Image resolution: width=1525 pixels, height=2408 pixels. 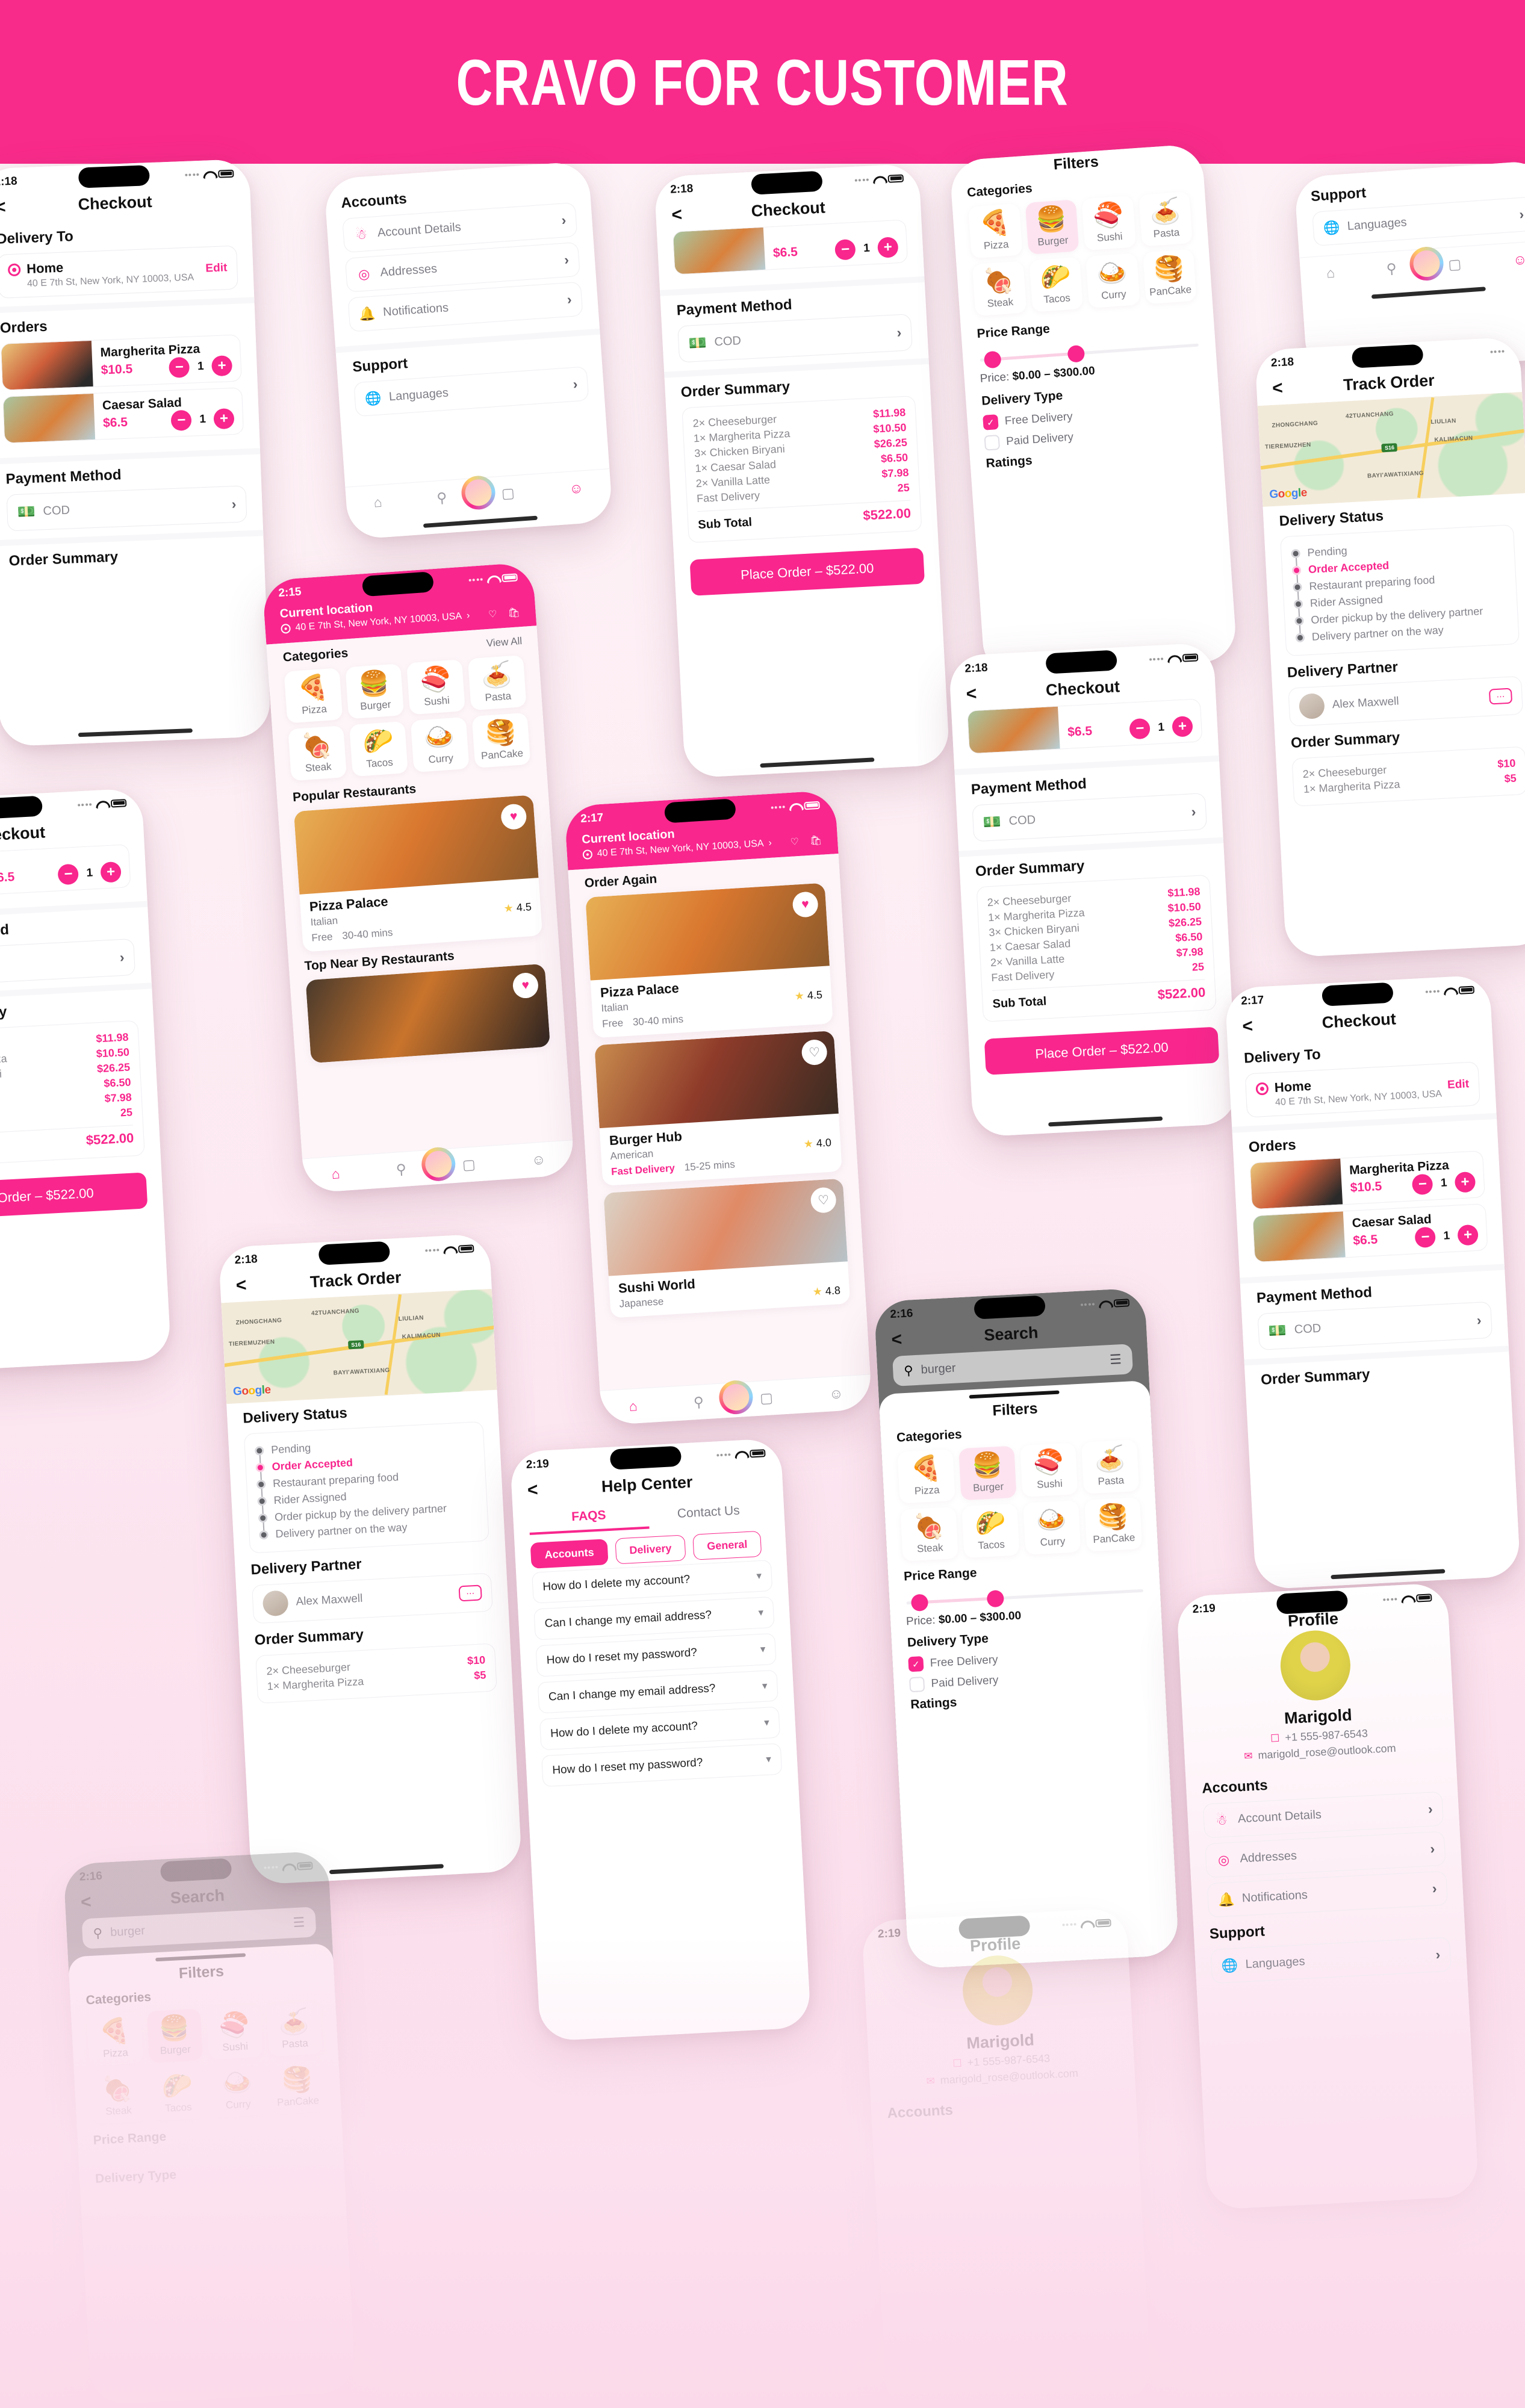 What do you see at coordinates (815, 840) in the screenshot?
I see `bag-icon: 🛍` at bounding box center [815, 840].